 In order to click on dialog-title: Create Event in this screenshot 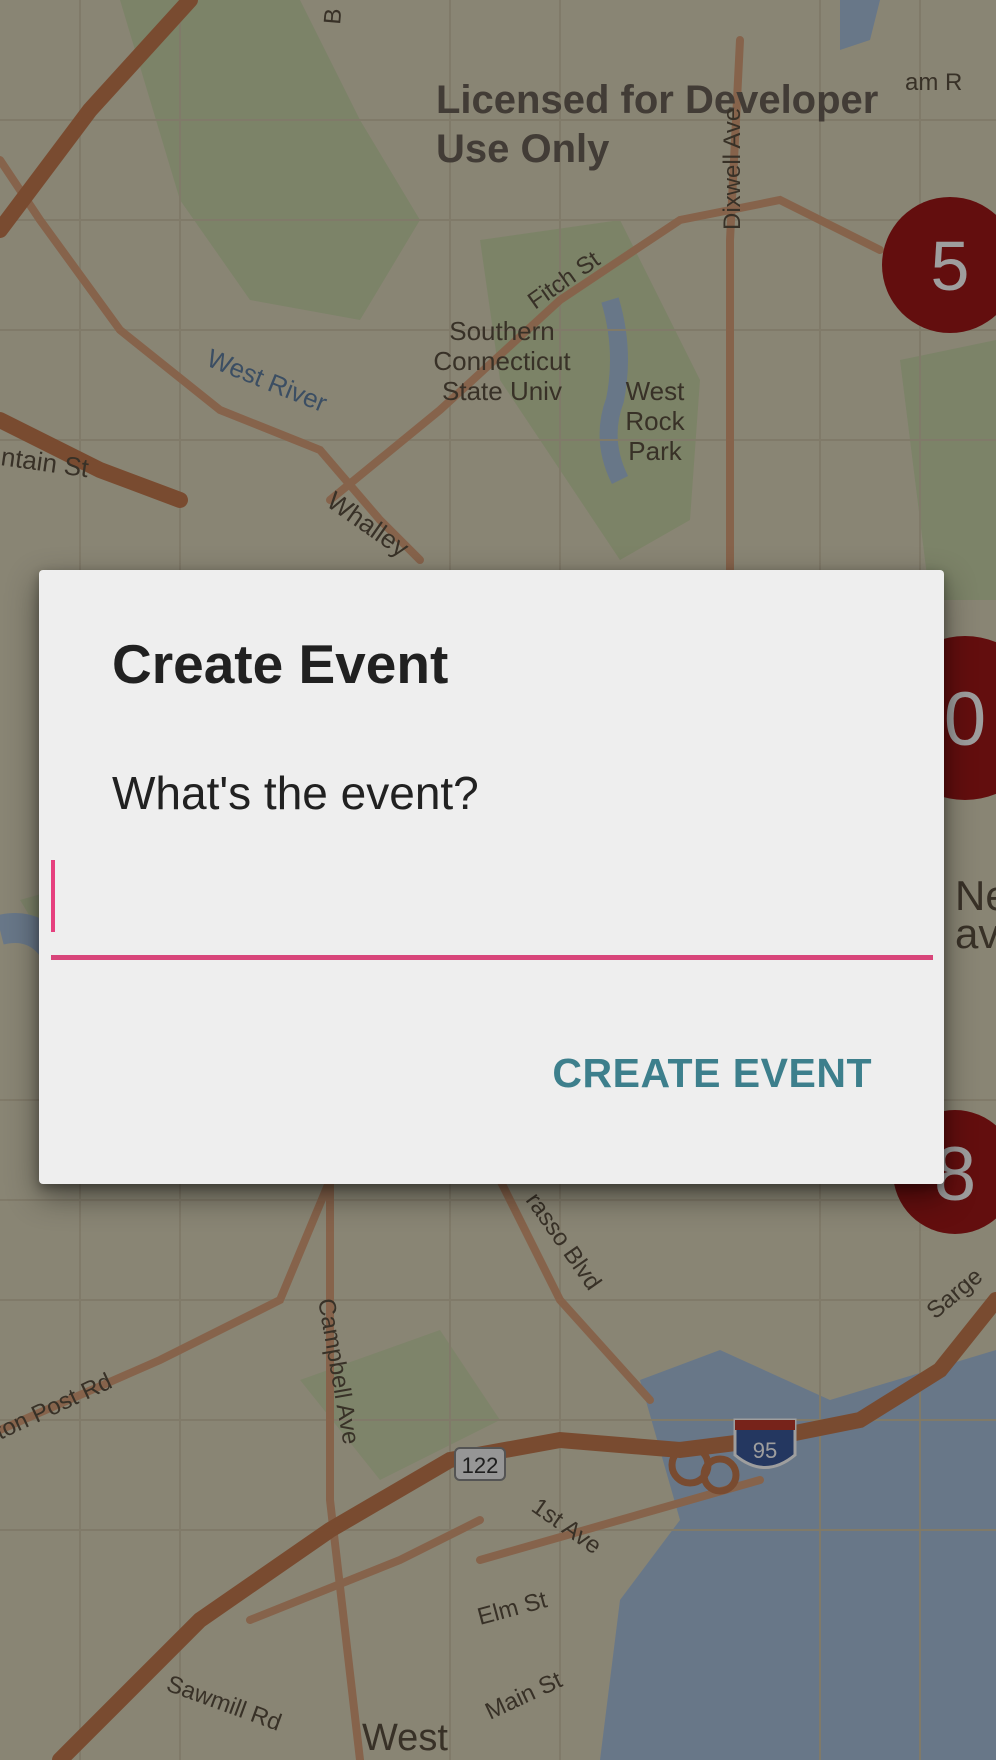, I will do `click(280, 664)`.